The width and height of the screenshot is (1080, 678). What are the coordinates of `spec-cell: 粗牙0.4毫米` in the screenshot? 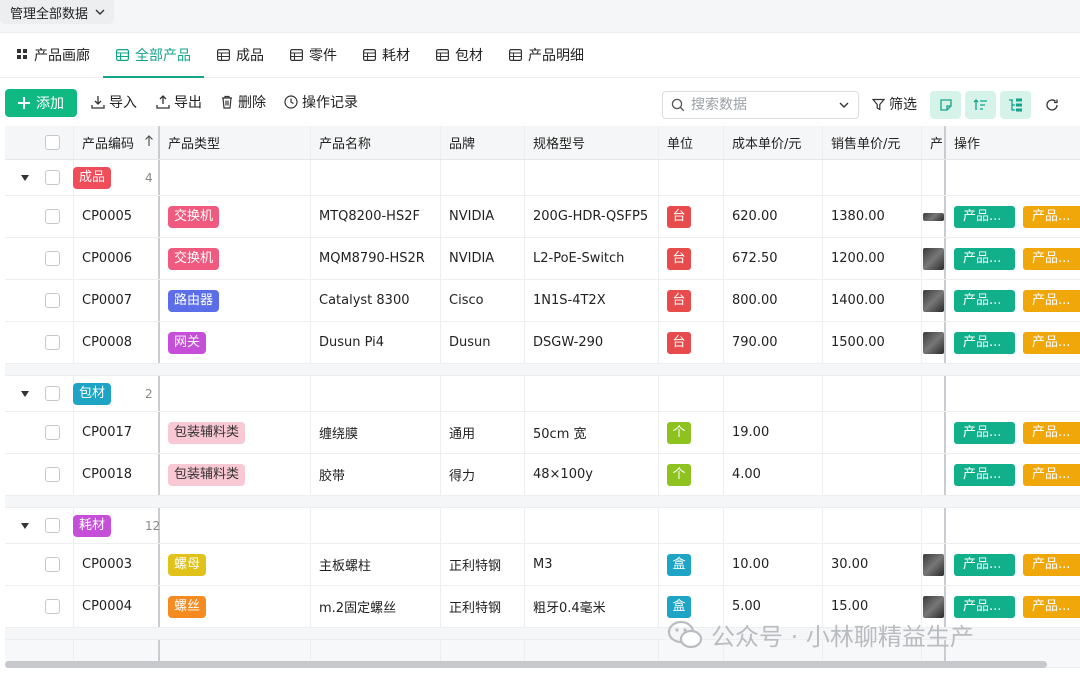 It's located at (591, 606).